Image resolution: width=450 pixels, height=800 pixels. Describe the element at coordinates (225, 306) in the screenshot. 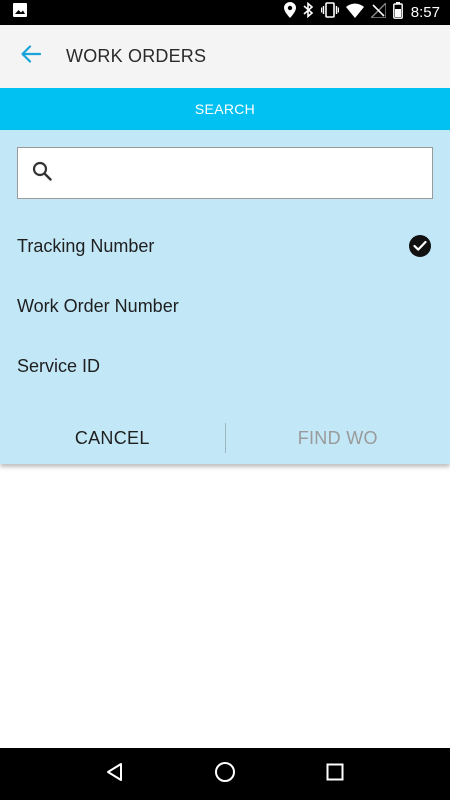

I see `option-work-order-number: Work Order Number` at that location.